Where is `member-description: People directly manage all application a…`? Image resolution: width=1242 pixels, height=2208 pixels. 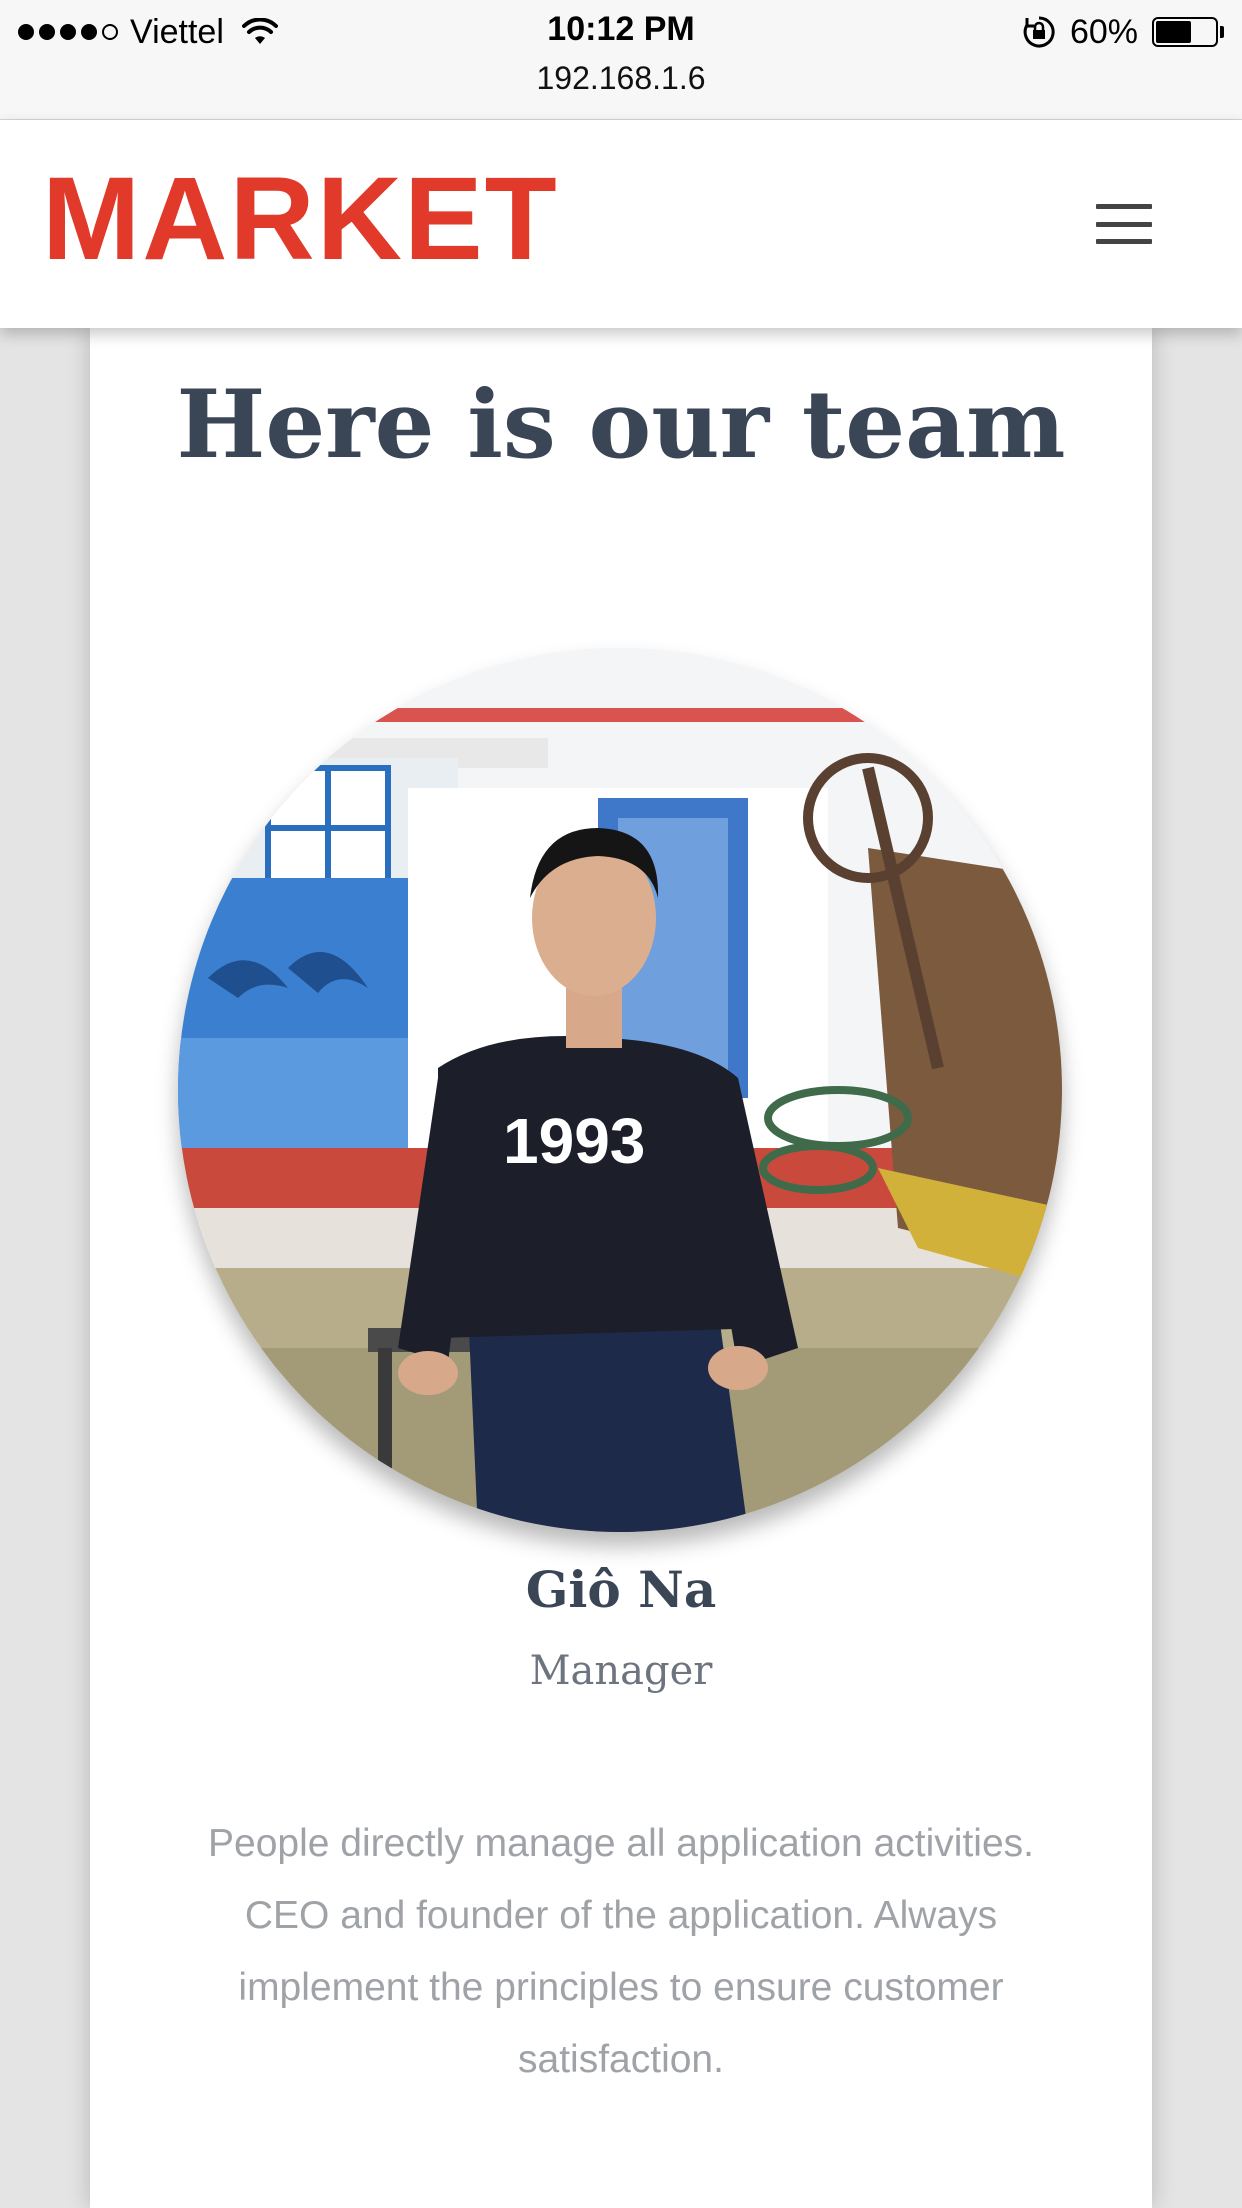
member-description: People directly manage all application a… is located at coordinates (621, 1951).